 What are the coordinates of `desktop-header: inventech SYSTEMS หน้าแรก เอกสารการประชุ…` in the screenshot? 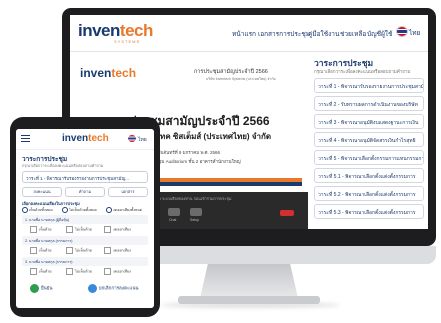 It's located at (249, 33).